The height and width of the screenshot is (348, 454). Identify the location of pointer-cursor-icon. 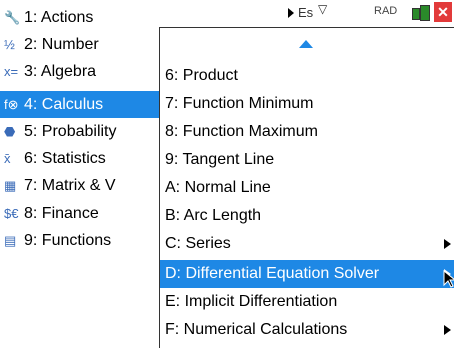
(448, 279).